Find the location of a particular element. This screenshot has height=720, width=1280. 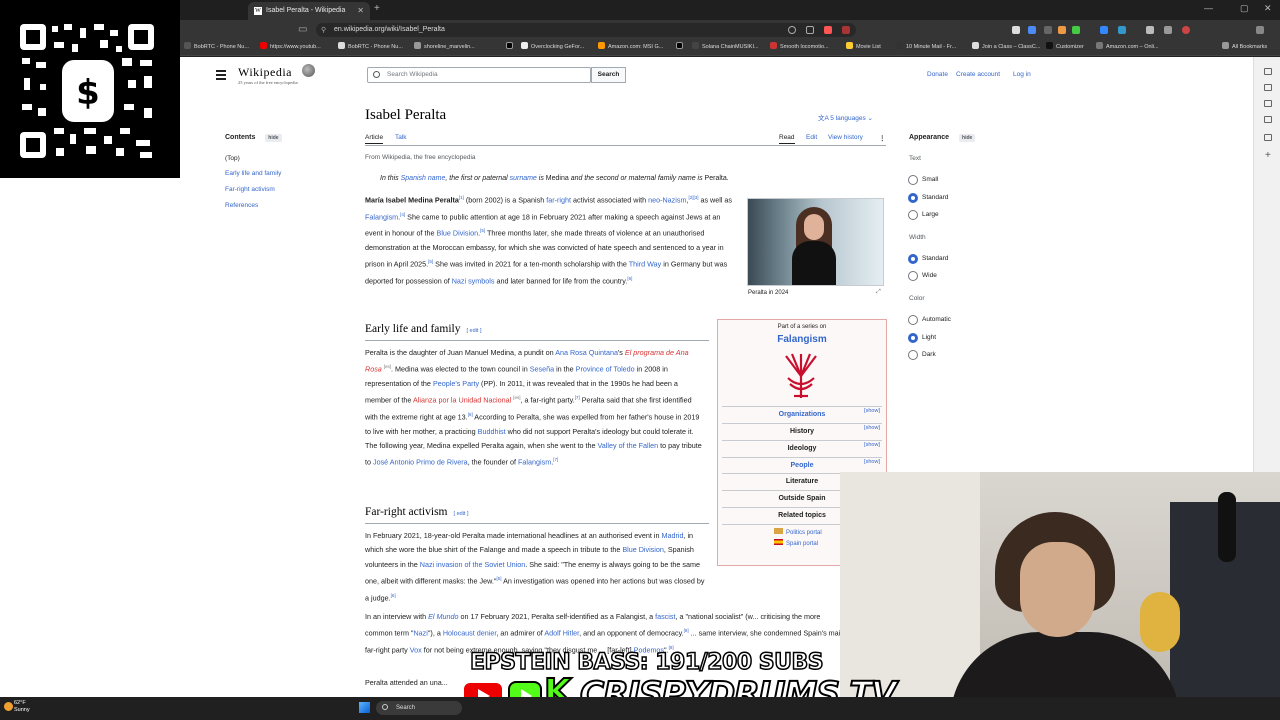

close-window-icon: ✕ is located at coordinates (1268, 8).